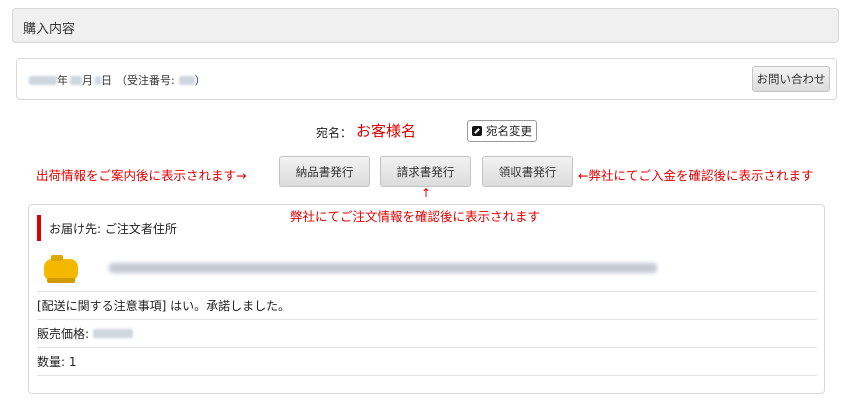  Describe the element at coordinates (200, 80) in the screenshot. I see `order-number-close: ）` at that location.